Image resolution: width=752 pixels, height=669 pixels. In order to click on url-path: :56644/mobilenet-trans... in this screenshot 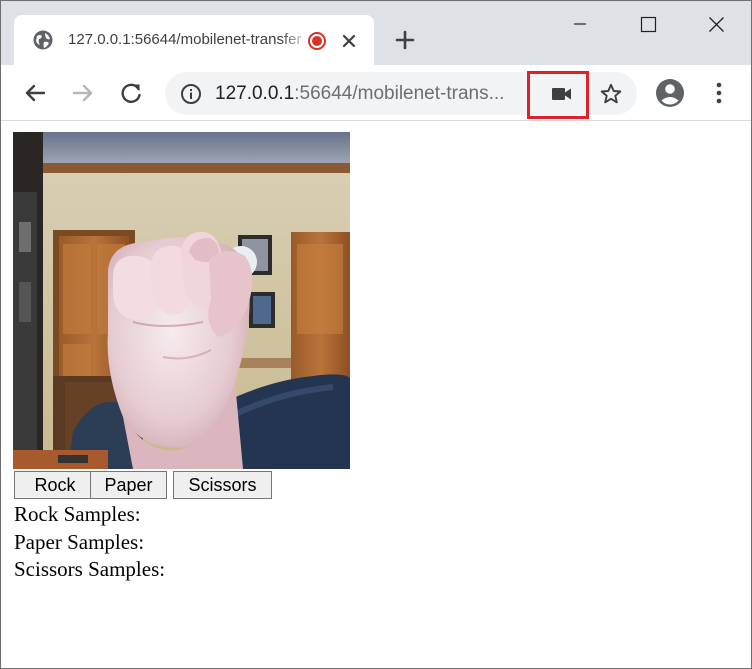, I will do `click(399, 93)`.